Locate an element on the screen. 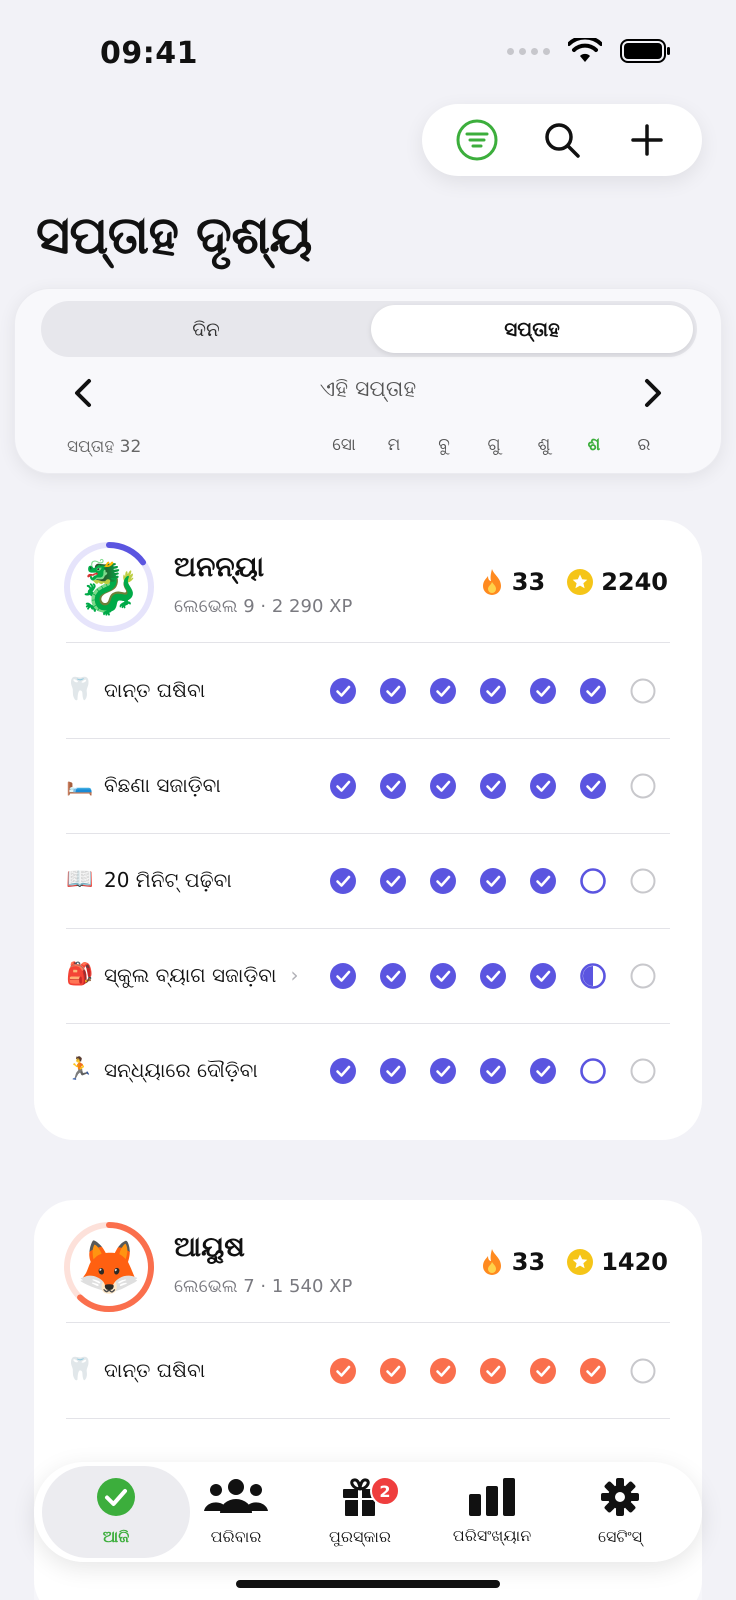 The image size is (736, 1600). tab-family: ପରିବାର is located at coordinates (236, 1512).